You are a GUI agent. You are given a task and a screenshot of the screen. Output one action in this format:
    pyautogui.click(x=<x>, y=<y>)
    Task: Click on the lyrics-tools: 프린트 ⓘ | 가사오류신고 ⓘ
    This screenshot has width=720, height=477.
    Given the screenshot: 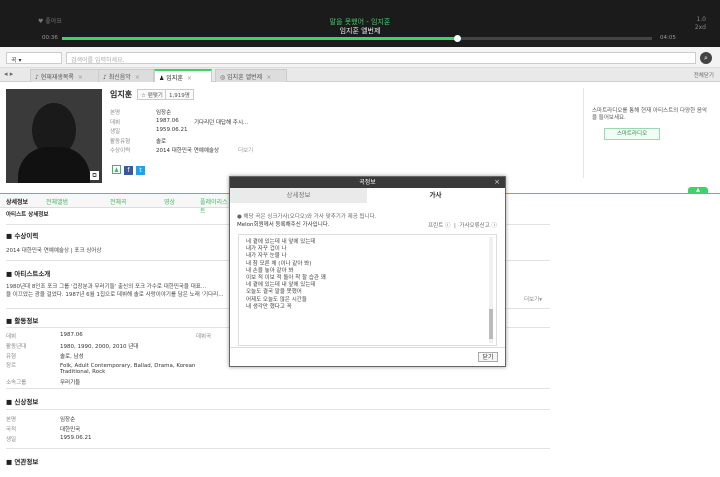 What is the action you would take?
    pyautogui.click(x=462, y=226)
    